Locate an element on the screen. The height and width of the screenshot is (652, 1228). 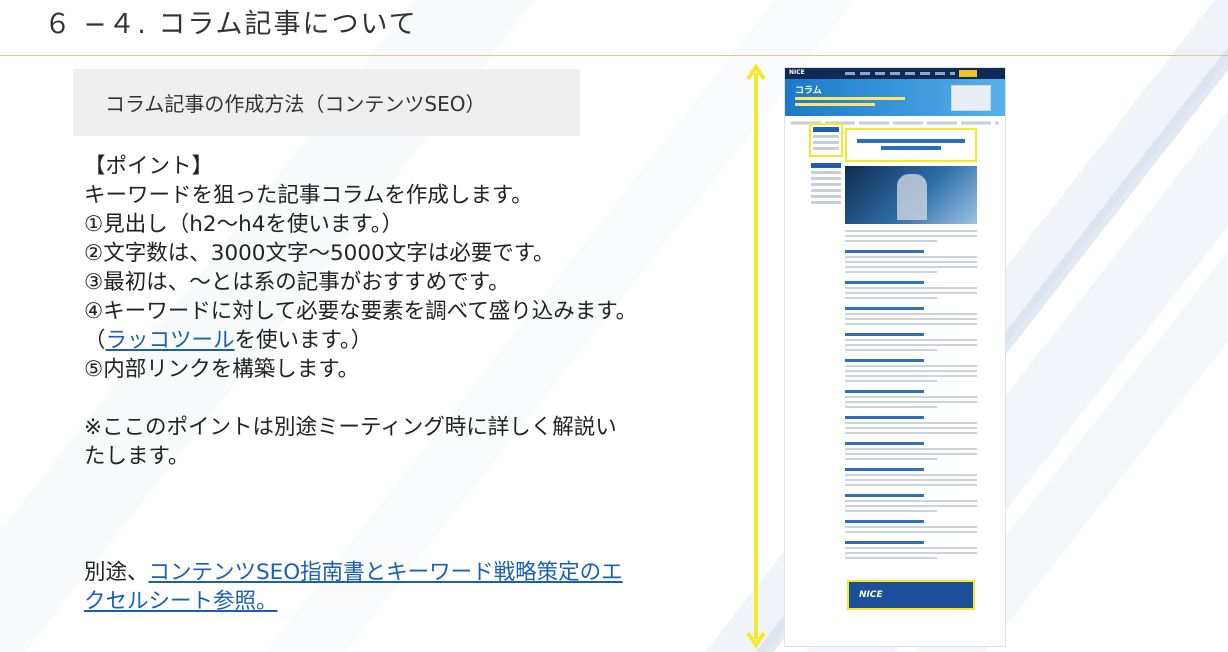
thumb-logo: NICE is located at coordinates (797, 72).